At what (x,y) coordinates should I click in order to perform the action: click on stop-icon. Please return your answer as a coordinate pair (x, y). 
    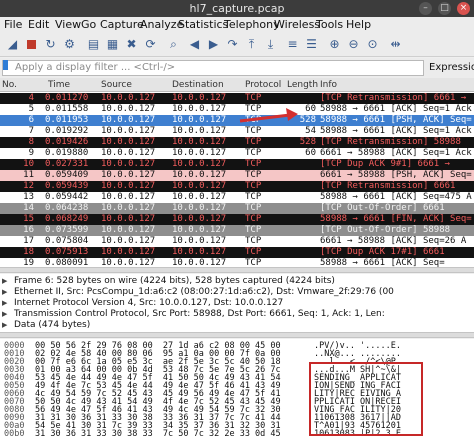
    Looking at the image, I should click on (31, 44).